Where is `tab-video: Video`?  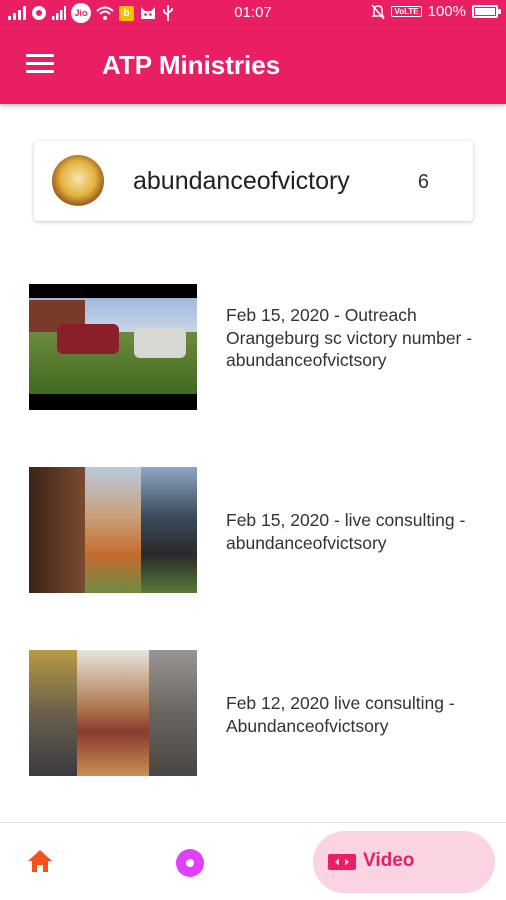 tab-video: Video is located at coordinates (404, 862).